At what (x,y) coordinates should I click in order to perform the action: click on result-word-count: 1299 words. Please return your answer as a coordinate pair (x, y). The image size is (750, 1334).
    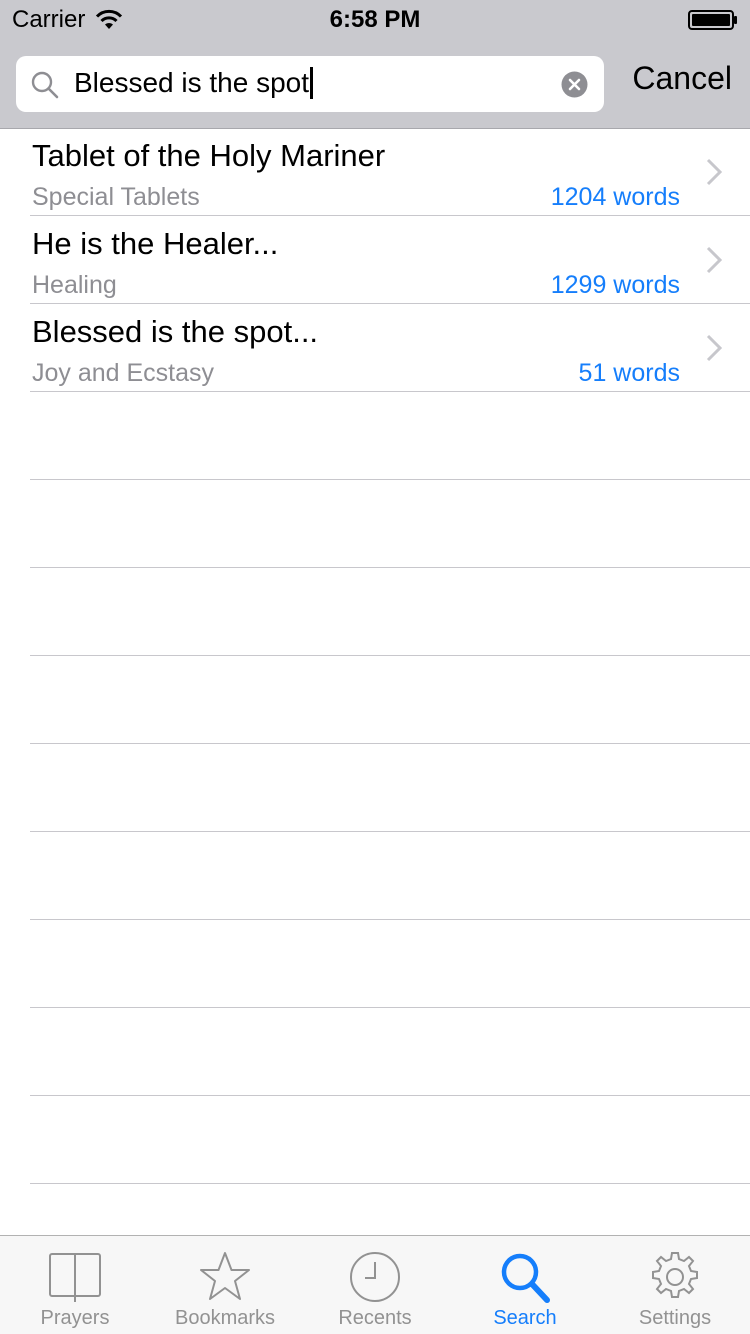
    Looking at the image, I should click on (615, 285).